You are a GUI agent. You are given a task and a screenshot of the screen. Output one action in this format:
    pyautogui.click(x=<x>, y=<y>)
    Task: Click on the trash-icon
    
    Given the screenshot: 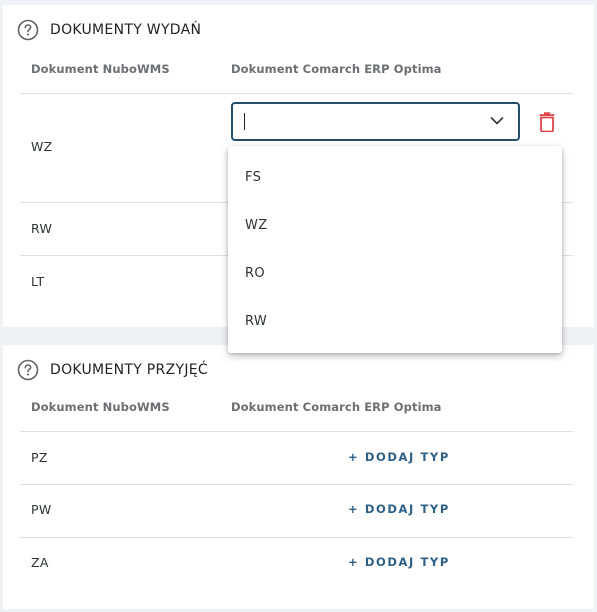 What is the action you would take?
    pyautogui.click(x=547, y=122)
    